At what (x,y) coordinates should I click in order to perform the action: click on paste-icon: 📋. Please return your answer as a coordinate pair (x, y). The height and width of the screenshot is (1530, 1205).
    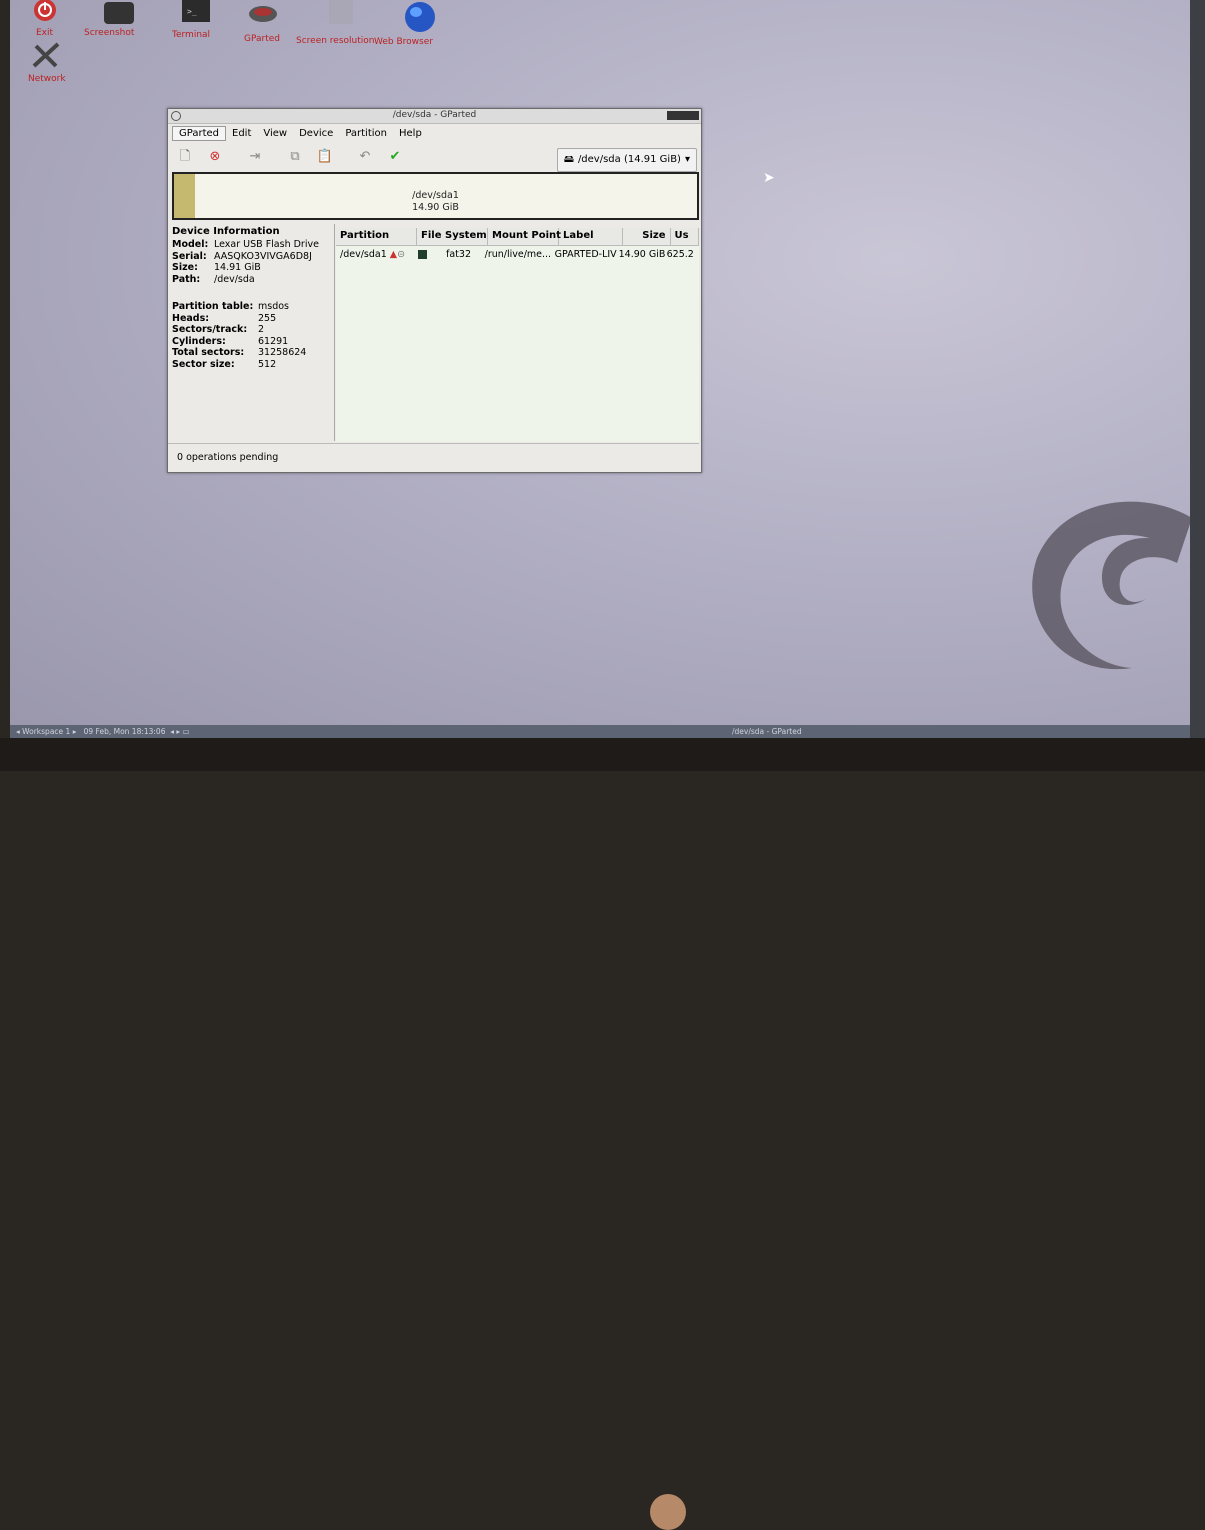
    Looking at the image, I should click on (325, 157).